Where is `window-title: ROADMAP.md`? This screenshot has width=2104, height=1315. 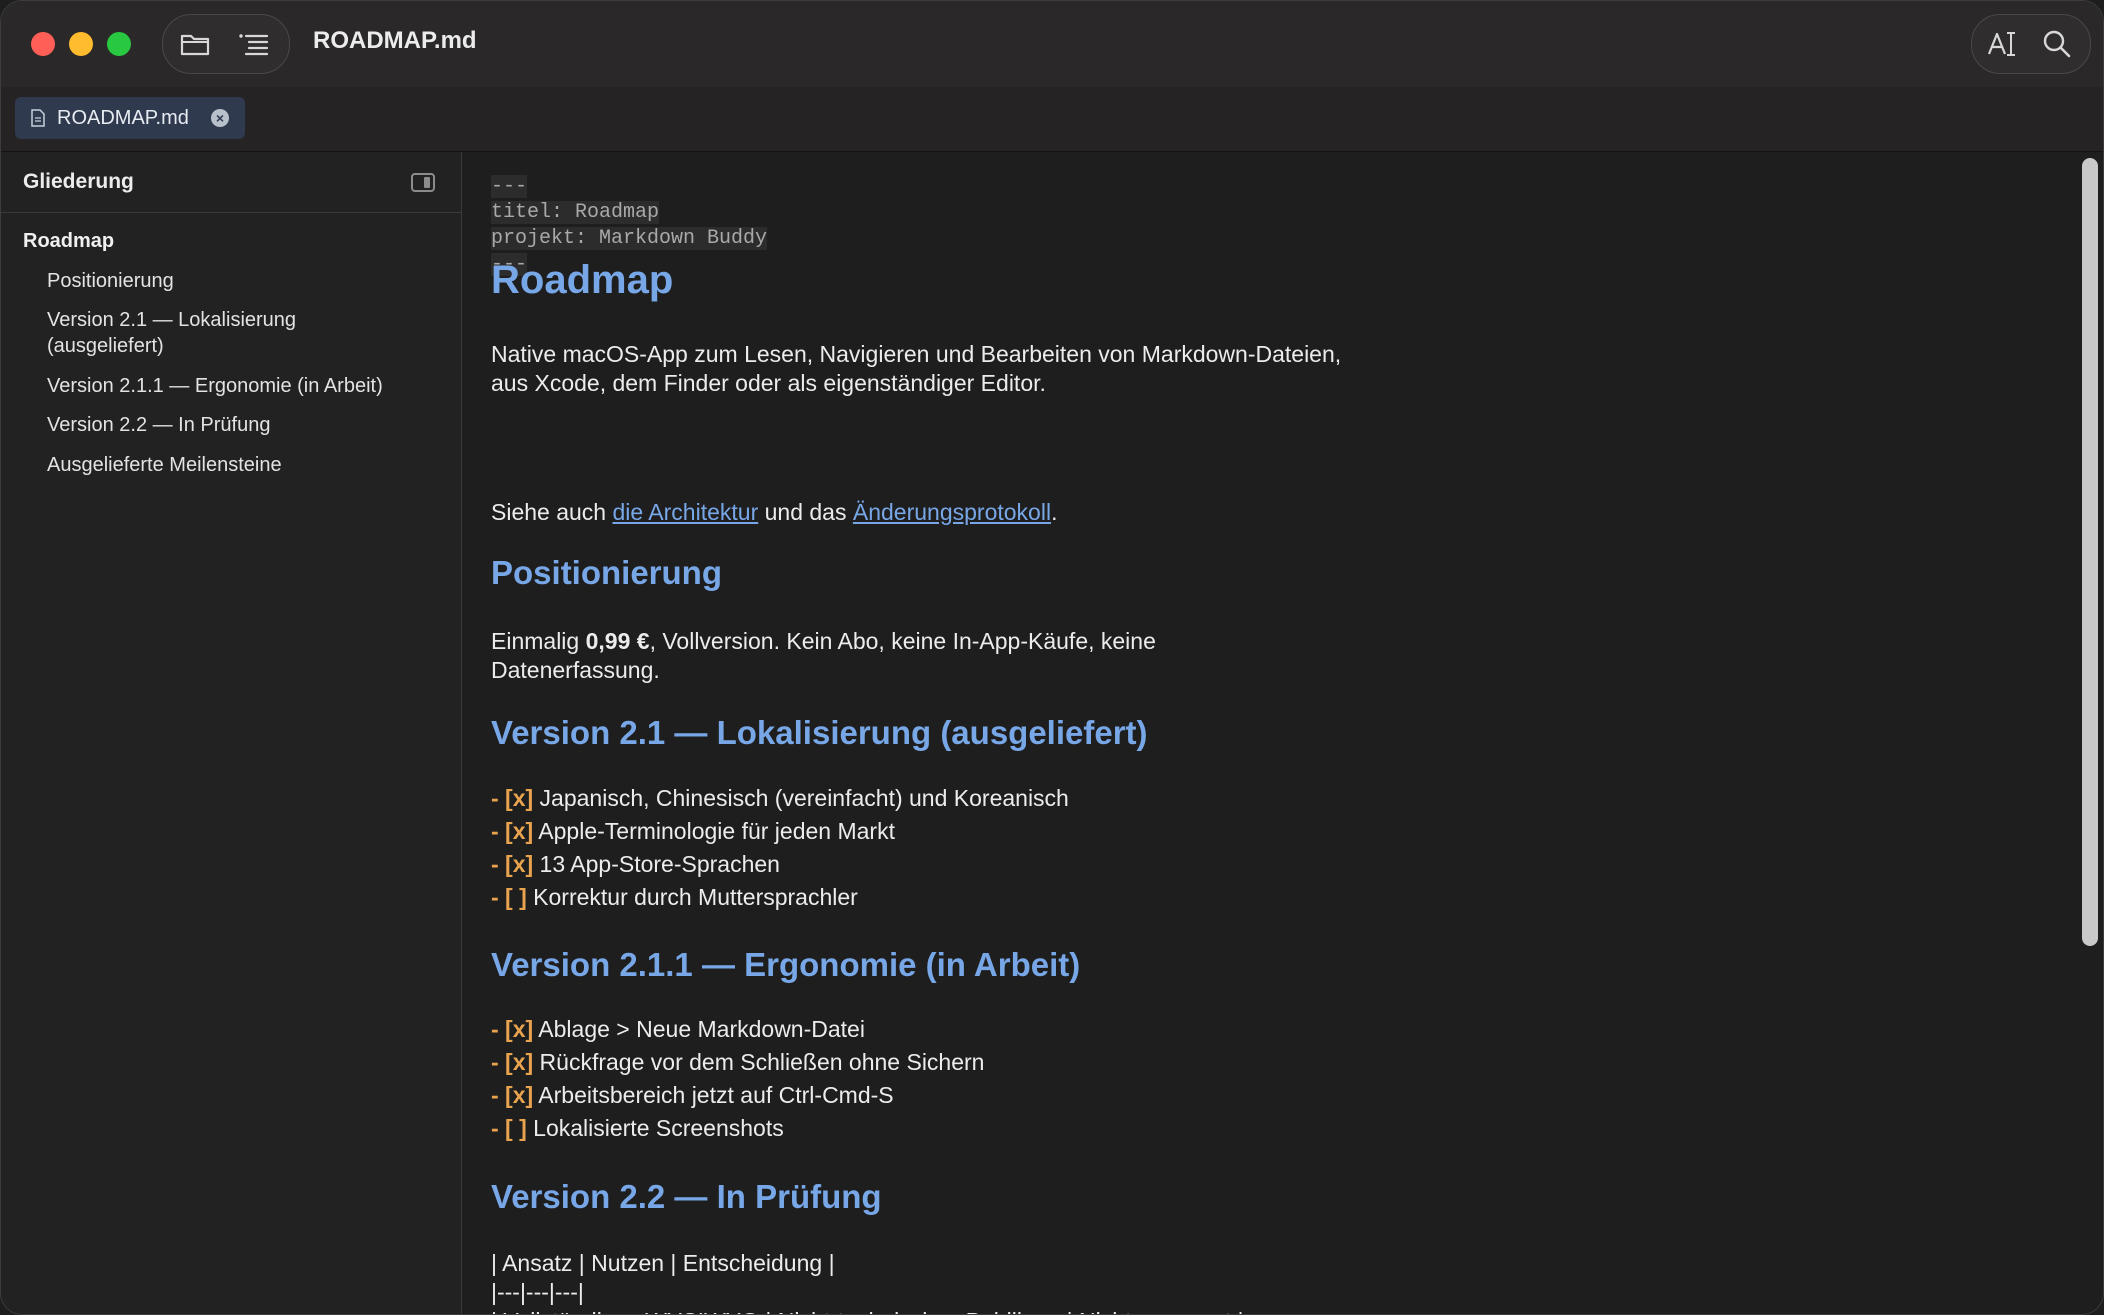 window-title: ROADMAP.md is located at coordinates (395, 40).